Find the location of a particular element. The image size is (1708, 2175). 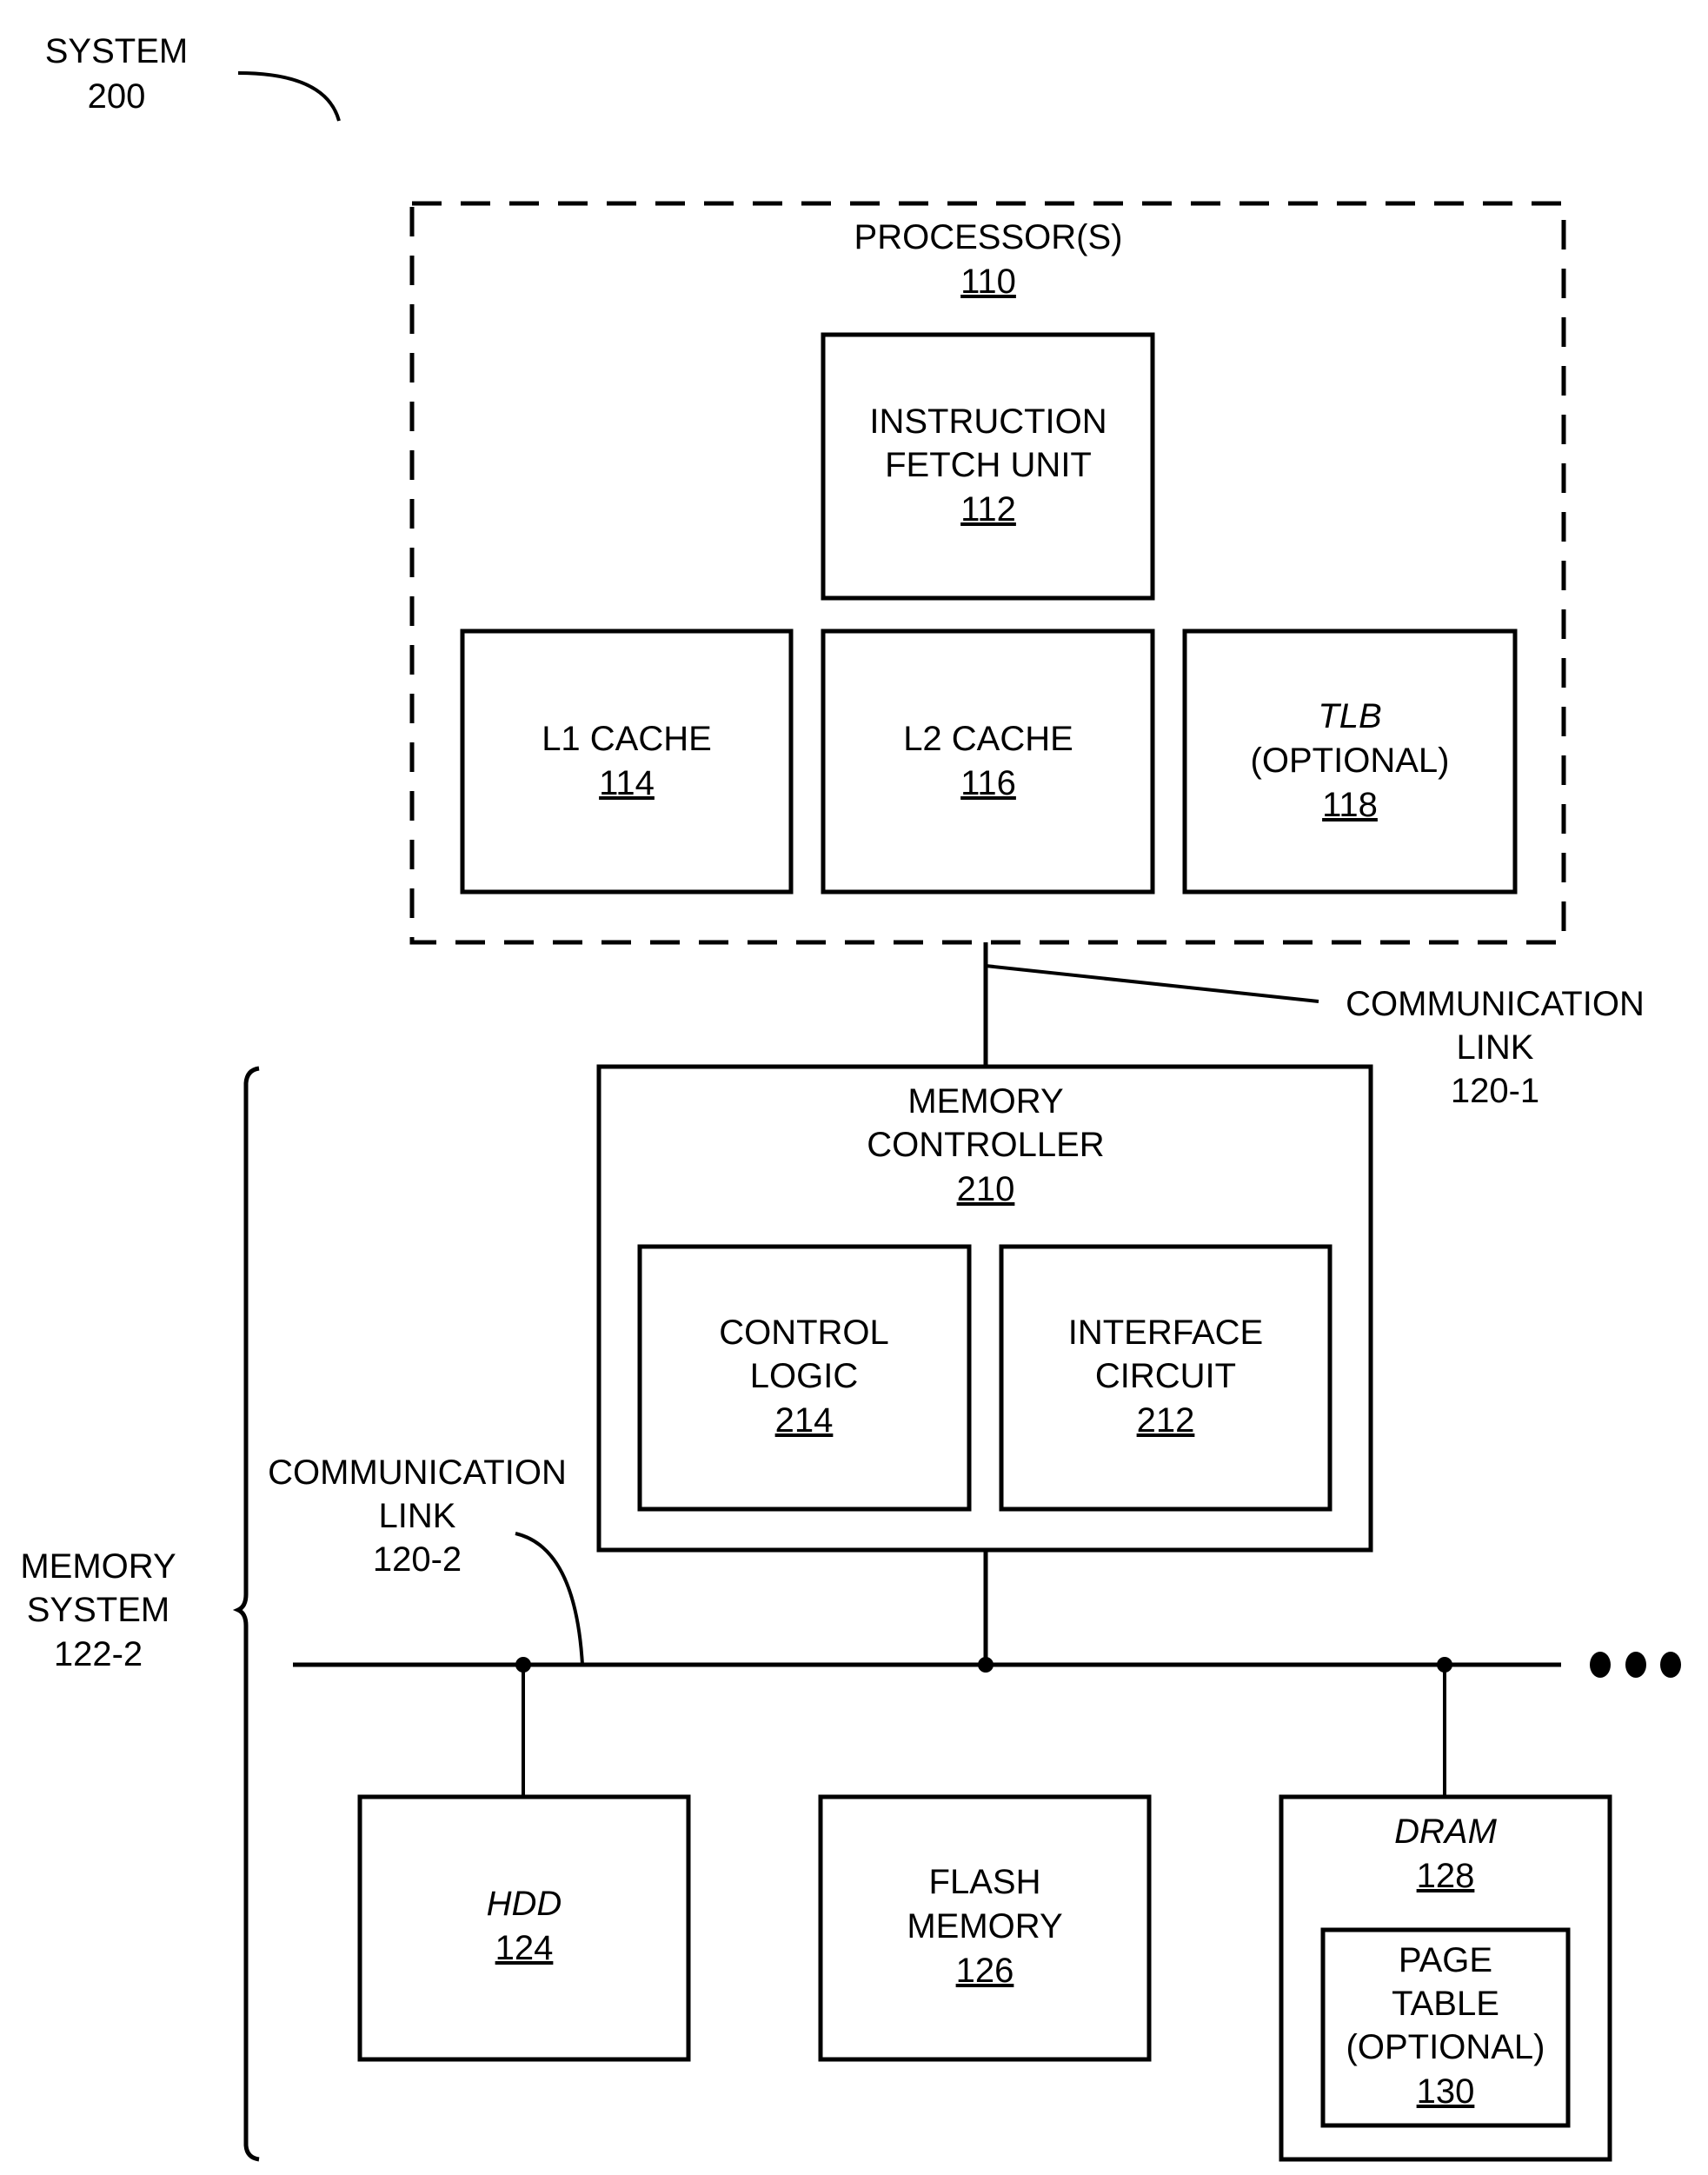

interface-circuit-label-line-2: CIRCUIT is located at coordinates (1165, 1376).